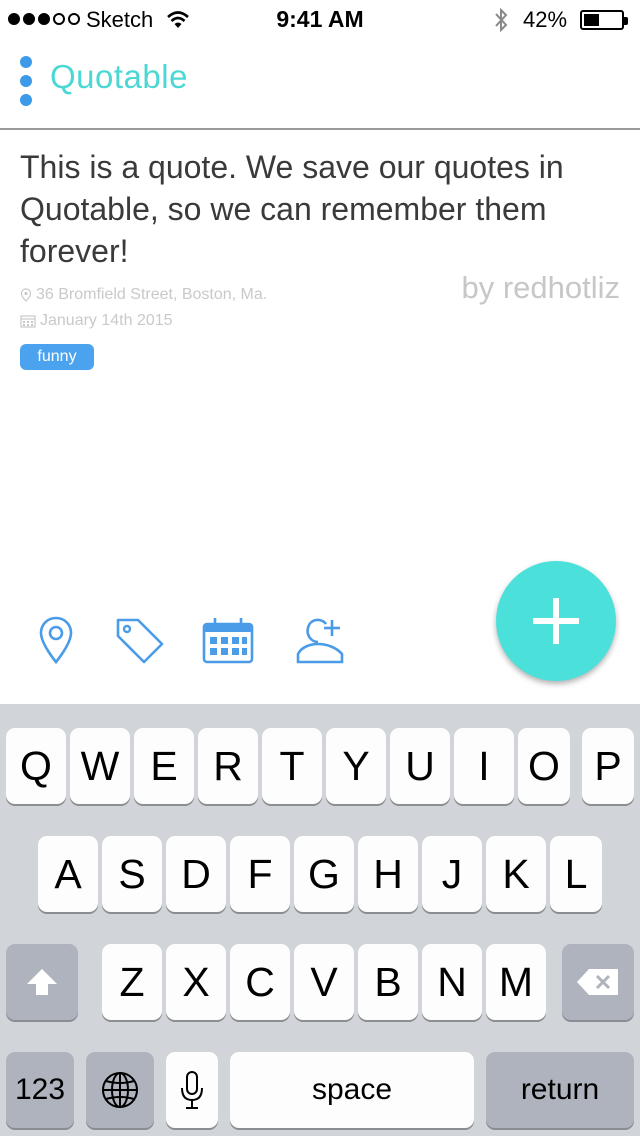 This screenshot has height=1136, width=640. I want to click on tag-badge: funny, so click(57, 357).